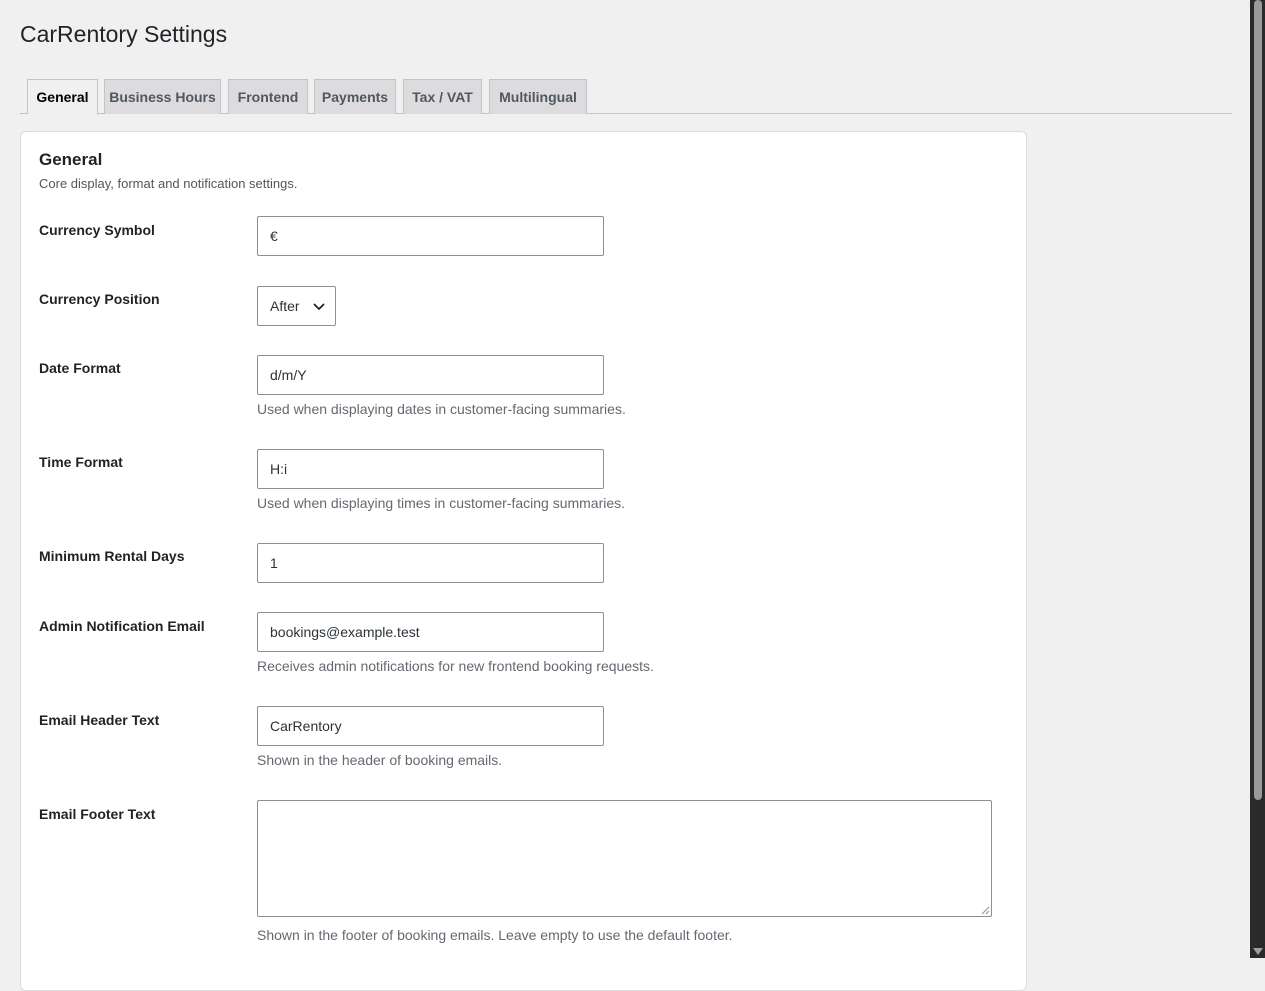 This screenshot has width=1265, height=991. What do you see at coordinates (355, 96) in the screenshot?
I see `tab-payments: Payments` at bounding box center [355, 96].